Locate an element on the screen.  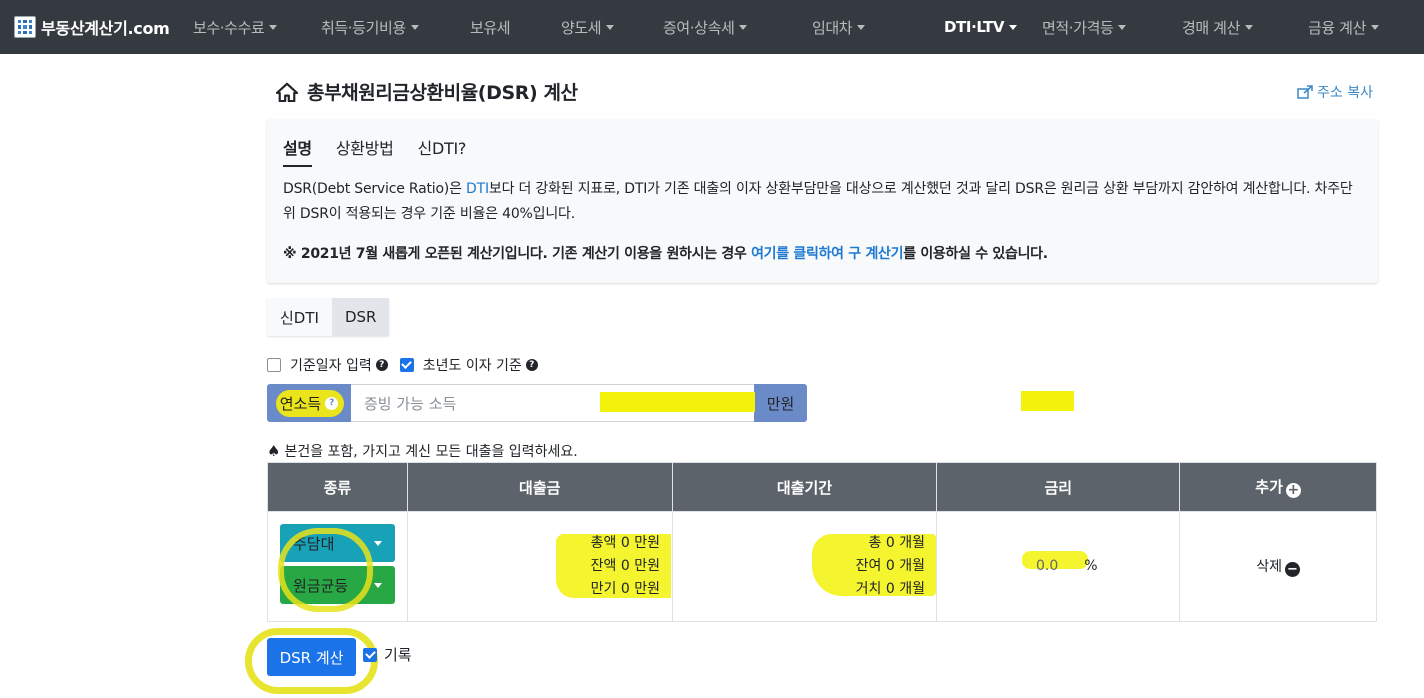
first-year-checkbox is located at coordinates (406, 365).